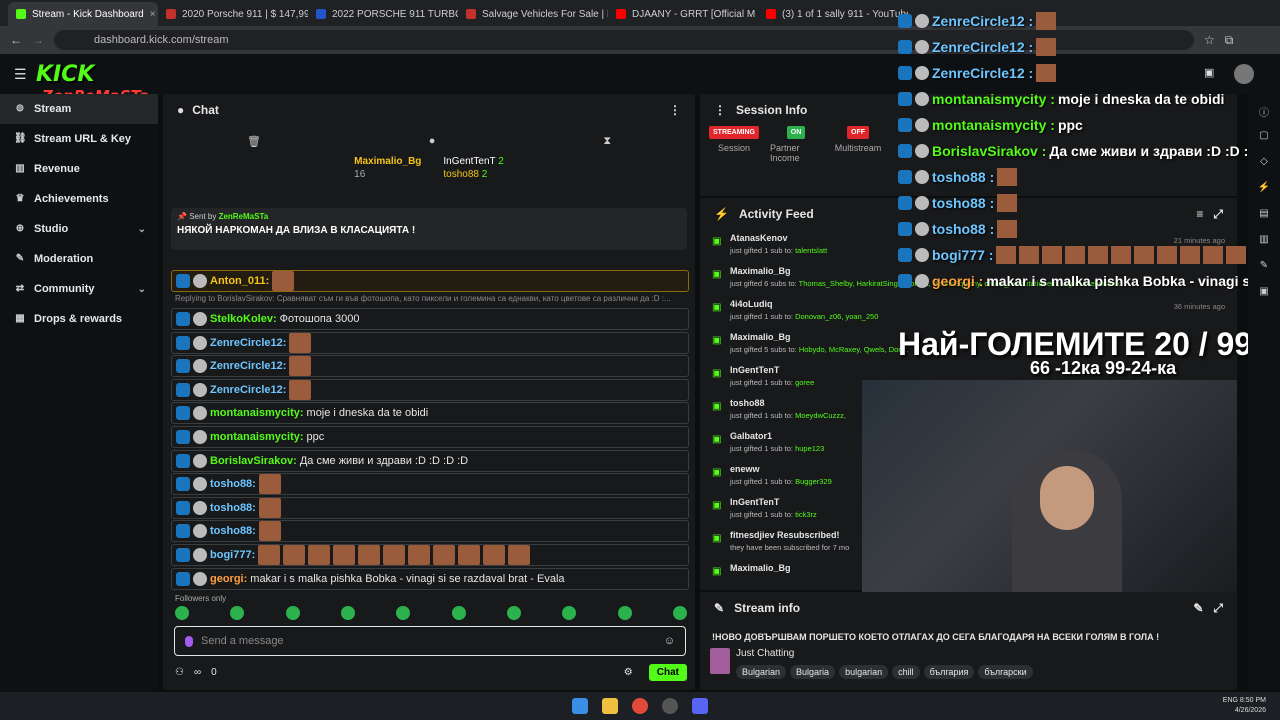 Image resolution: width=1280 pixels, height=720 pixels. I want to click on emoji-icon: ☺, so click(669, 641).